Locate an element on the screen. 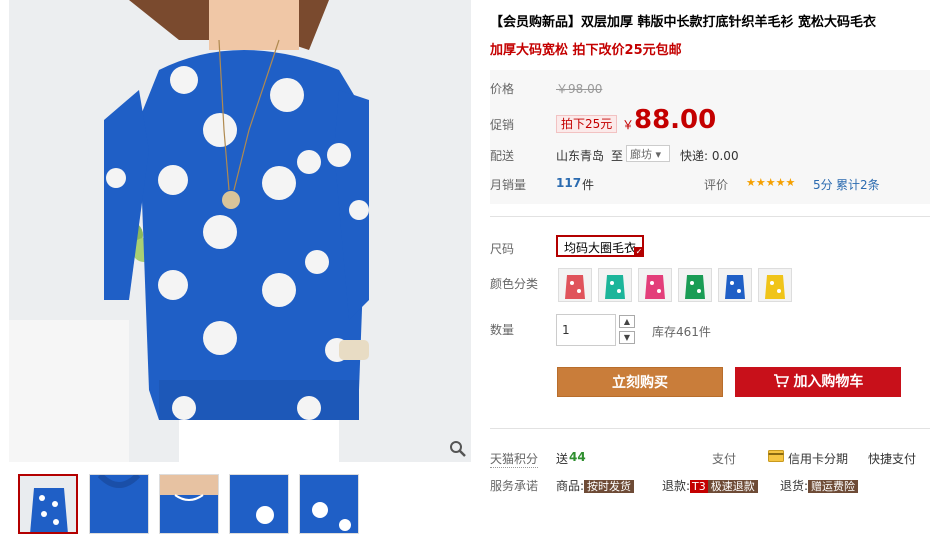 Image resolution: width=930 pixels, height=545 pixels. refund-label: 退款: is located at coordinates (676, 486).